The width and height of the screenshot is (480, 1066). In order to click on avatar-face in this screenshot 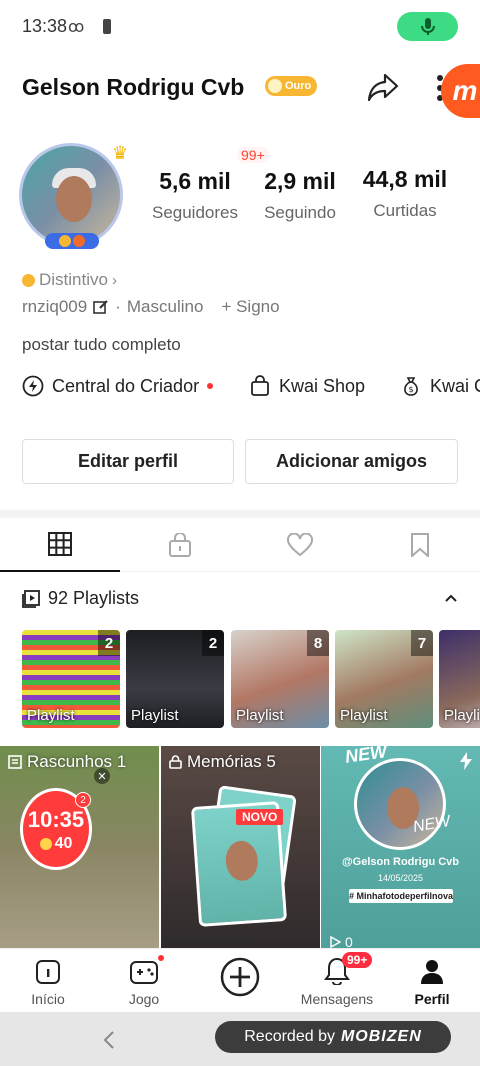, I will do `click(74, 199)`.